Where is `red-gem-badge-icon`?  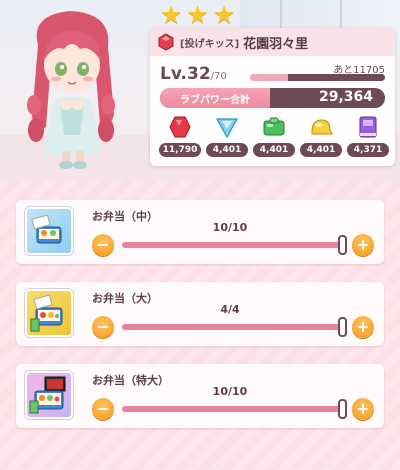 red-gem-badge-icon is located at coordinates (166, 42).